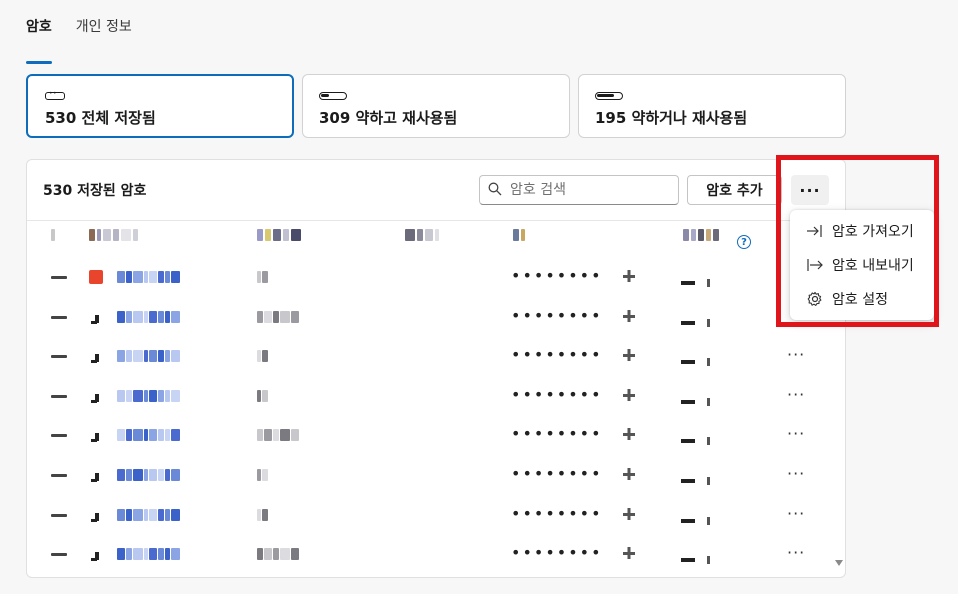 This screenshot has height=594, width=958. I want to click on menu-export-passwords: 암호 내보내기, so click(862, 265).